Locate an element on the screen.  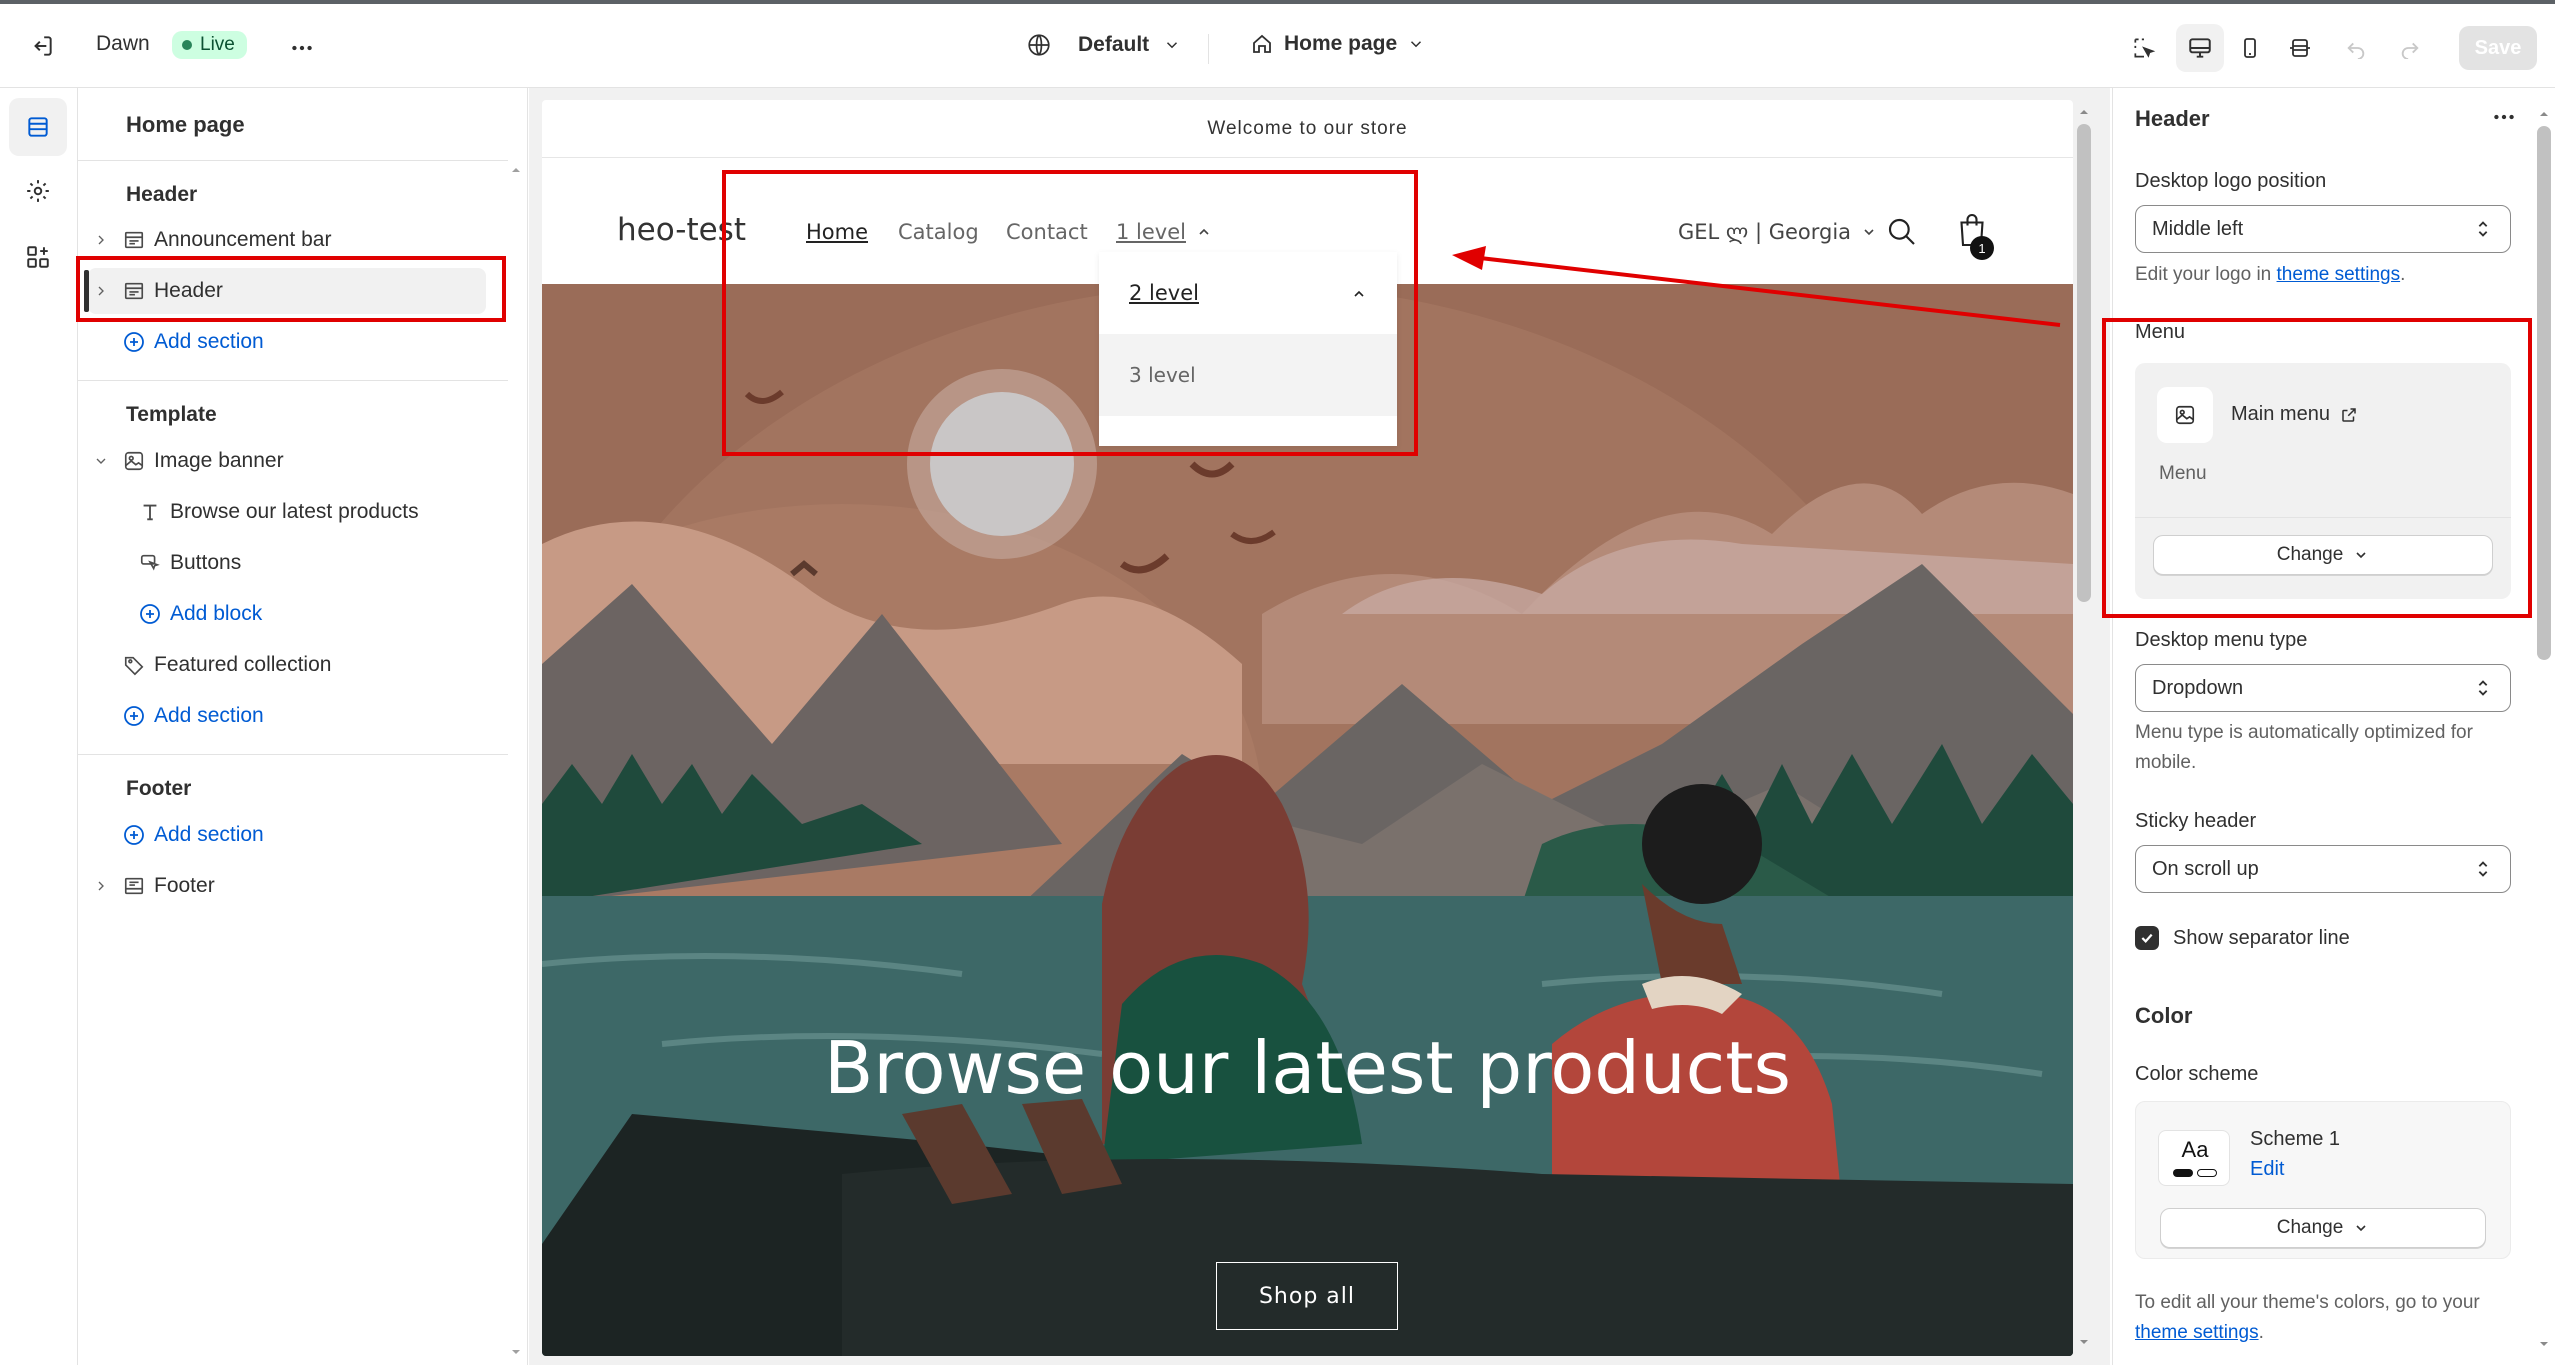
save-button: Save is located at coordinates (2498, 48).